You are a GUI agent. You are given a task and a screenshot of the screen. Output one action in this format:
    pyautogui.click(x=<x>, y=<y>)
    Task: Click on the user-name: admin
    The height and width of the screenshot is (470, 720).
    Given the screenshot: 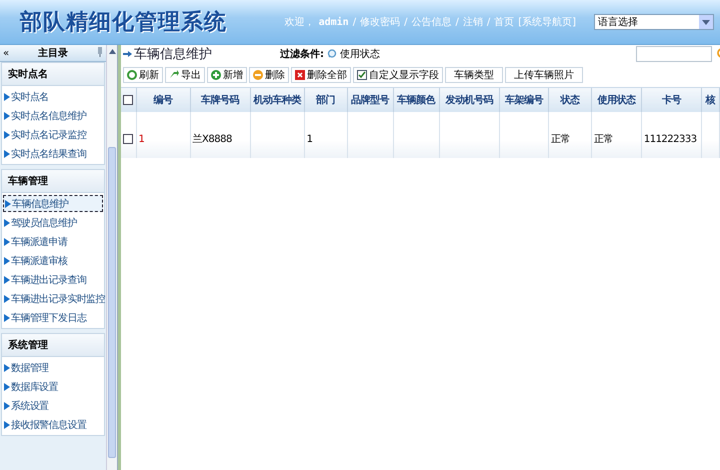 What is the action you would take?
    pyautogui.click(x=333, y=22)
    